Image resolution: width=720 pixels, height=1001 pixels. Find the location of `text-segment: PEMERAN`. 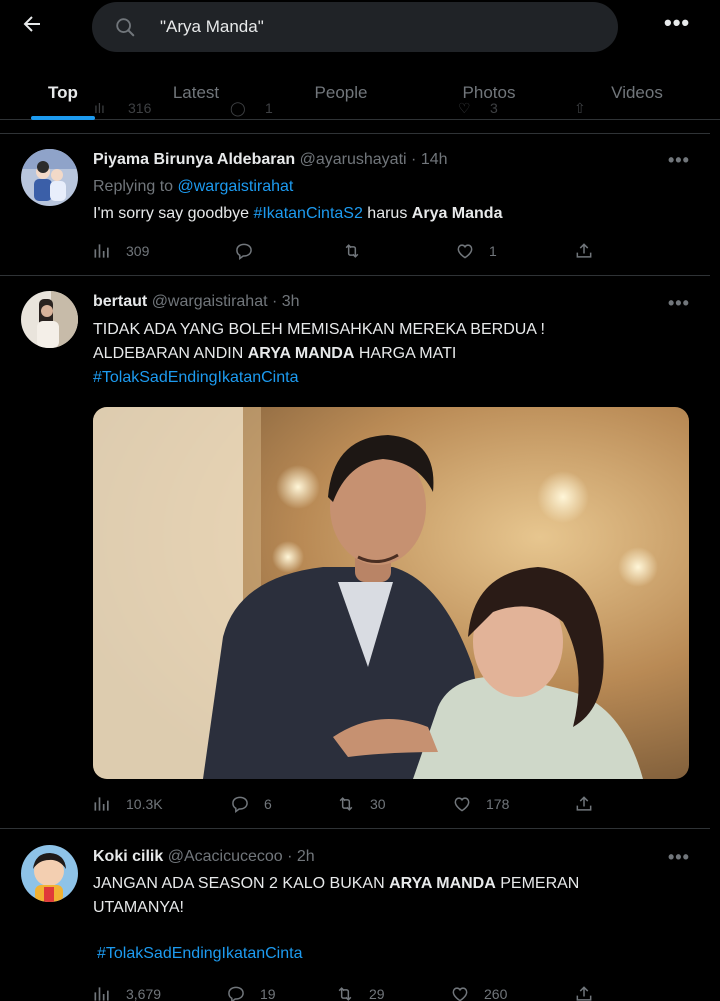

text-segment: PEMERAN is located at coordinates (537, 883).